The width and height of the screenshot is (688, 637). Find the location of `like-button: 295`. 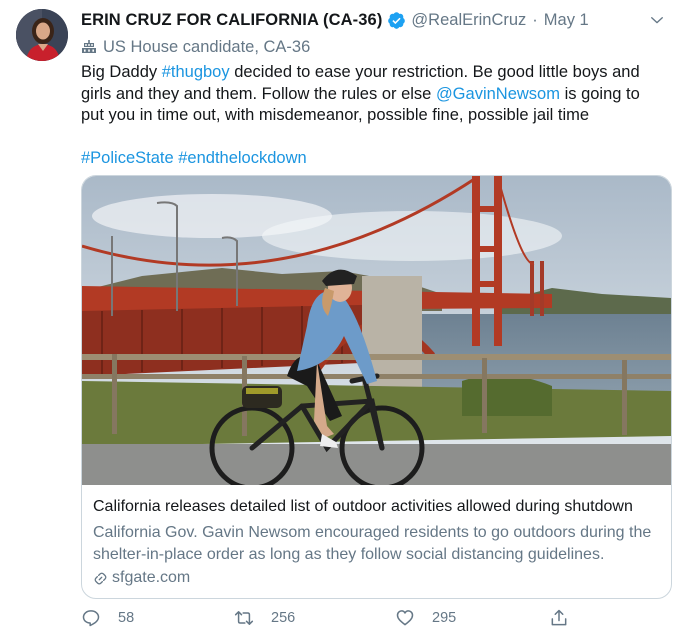

like-button: 295 is located at coordinates (425, 618).